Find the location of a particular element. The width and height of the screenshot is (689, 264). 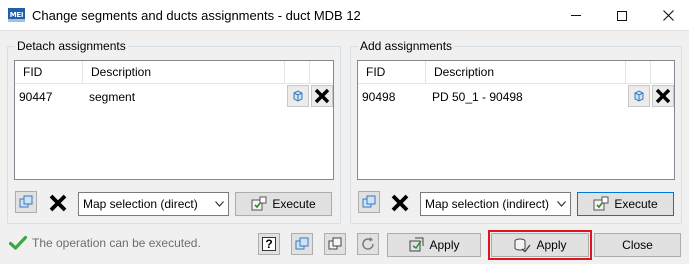

detach-execute-label: Execute is located at coordinates (294, 204).